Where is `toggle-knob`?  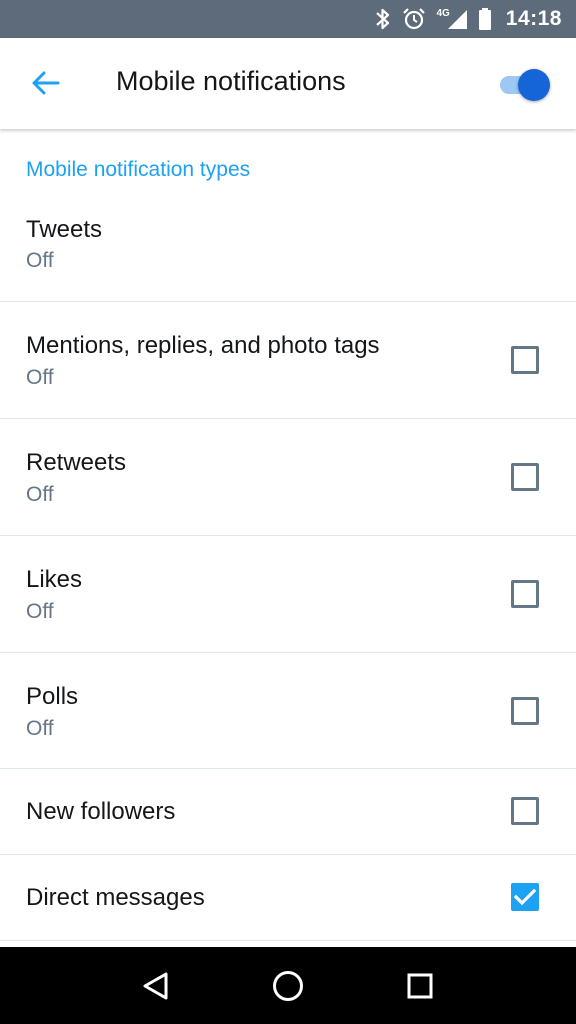
toggle-knob is located at coordinates (534, 85).